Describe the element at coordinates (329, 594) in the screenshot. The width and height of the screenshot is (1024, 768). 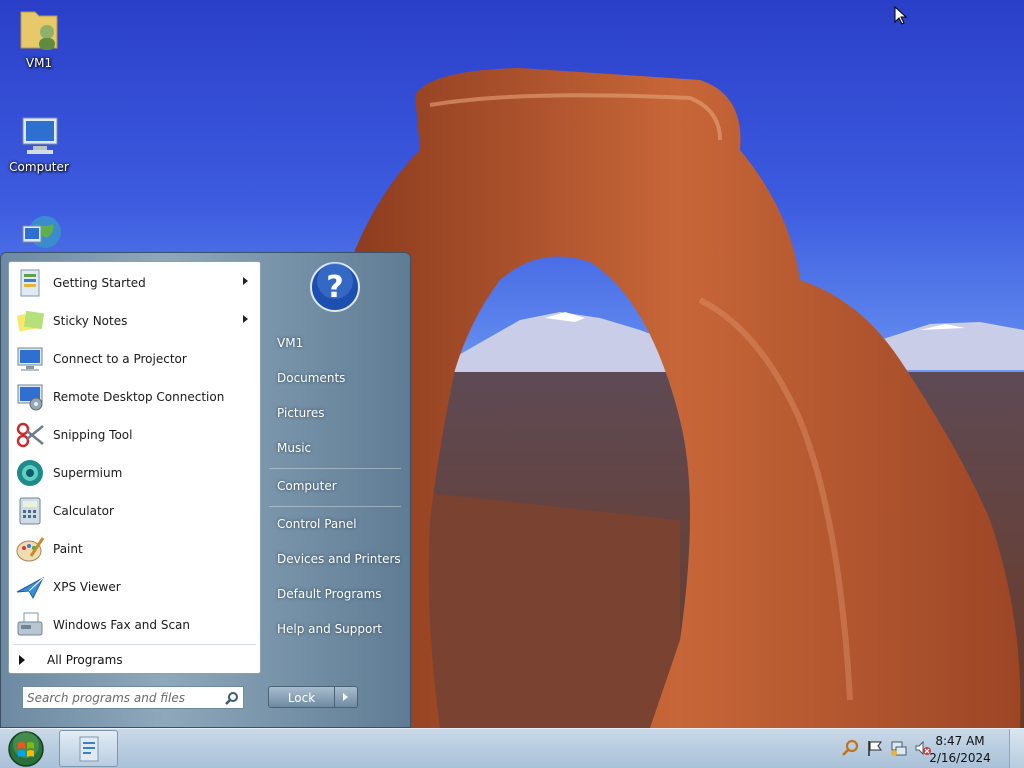
I see `place-default-programs: Default Programs` at that location.